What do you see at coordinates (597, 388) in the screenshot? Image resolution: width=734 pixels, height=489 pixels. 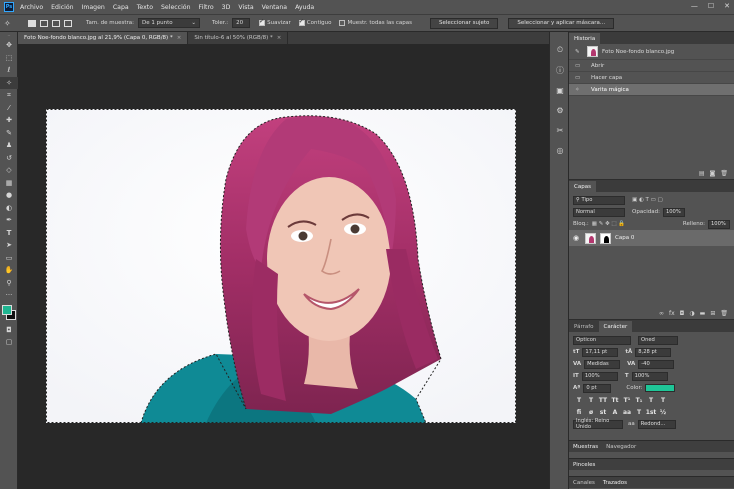 I see `baseline-input: 0 pt` at bounding box center [597, 388].